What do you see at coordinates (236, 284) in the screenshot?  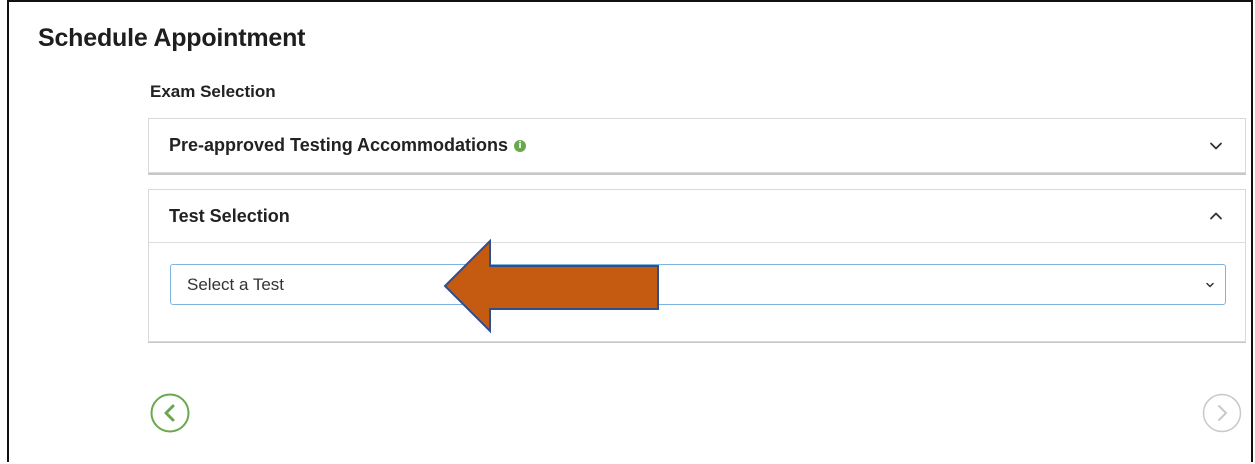 I see `test-select-value: Select a Test` at bounding box center [236, 284].